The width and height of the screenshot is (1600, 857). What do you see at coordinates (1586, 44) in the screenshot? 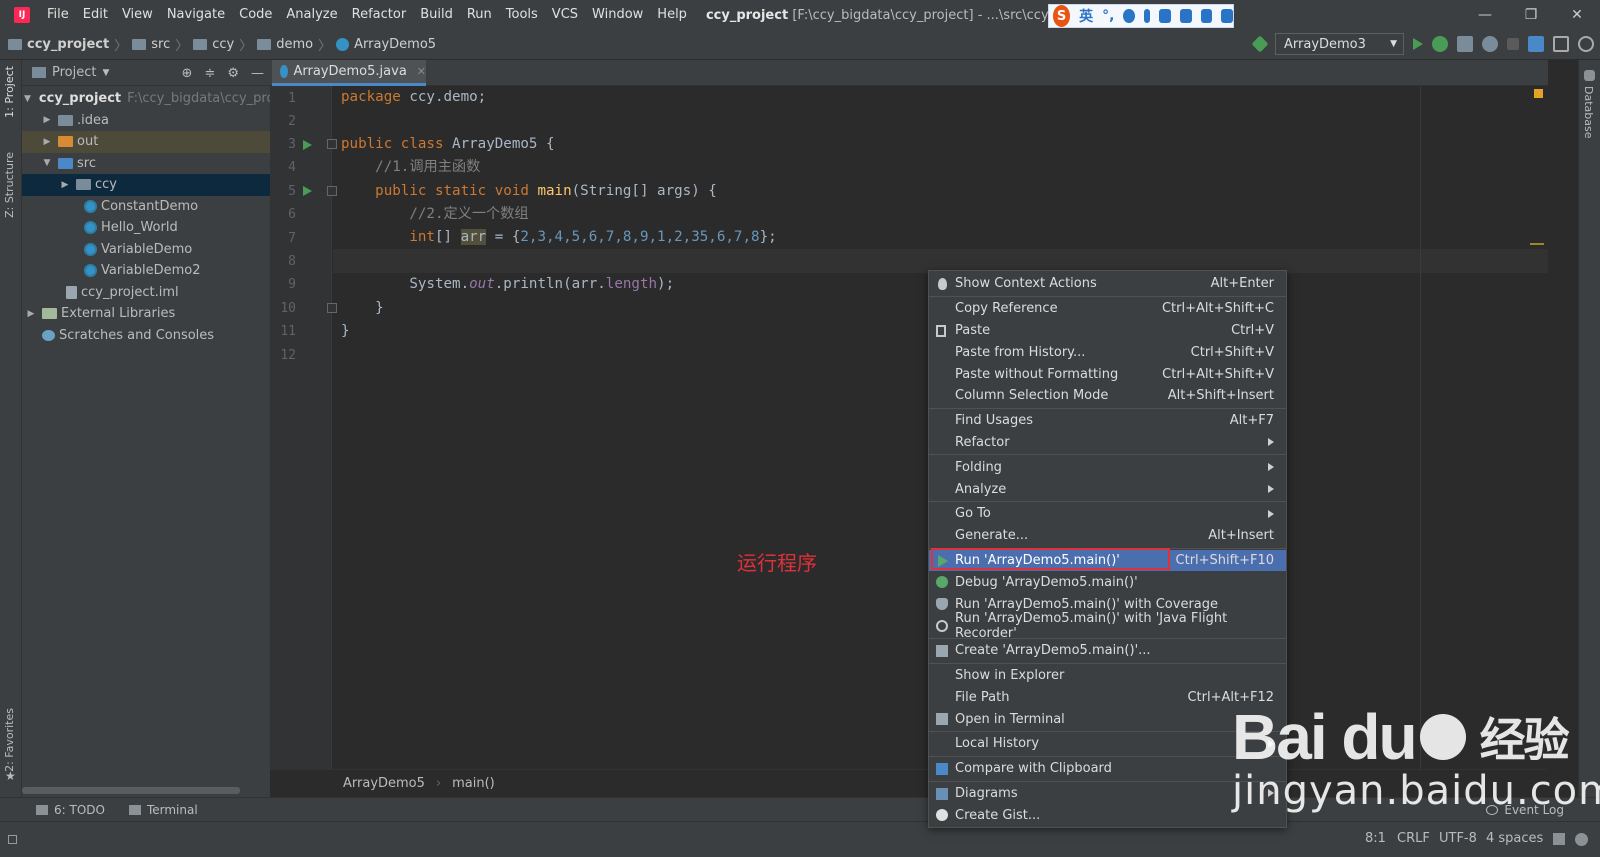
I see `search-icon` at bounding box center [1586, 44].